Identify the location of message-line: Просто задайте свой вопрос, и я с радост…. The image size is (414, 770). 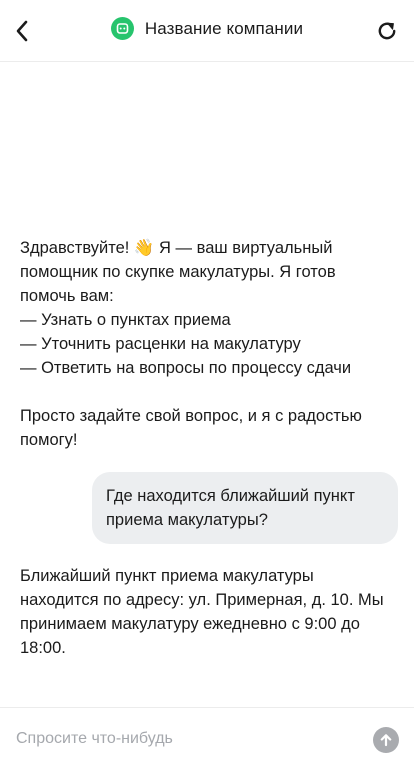
(191, 416).